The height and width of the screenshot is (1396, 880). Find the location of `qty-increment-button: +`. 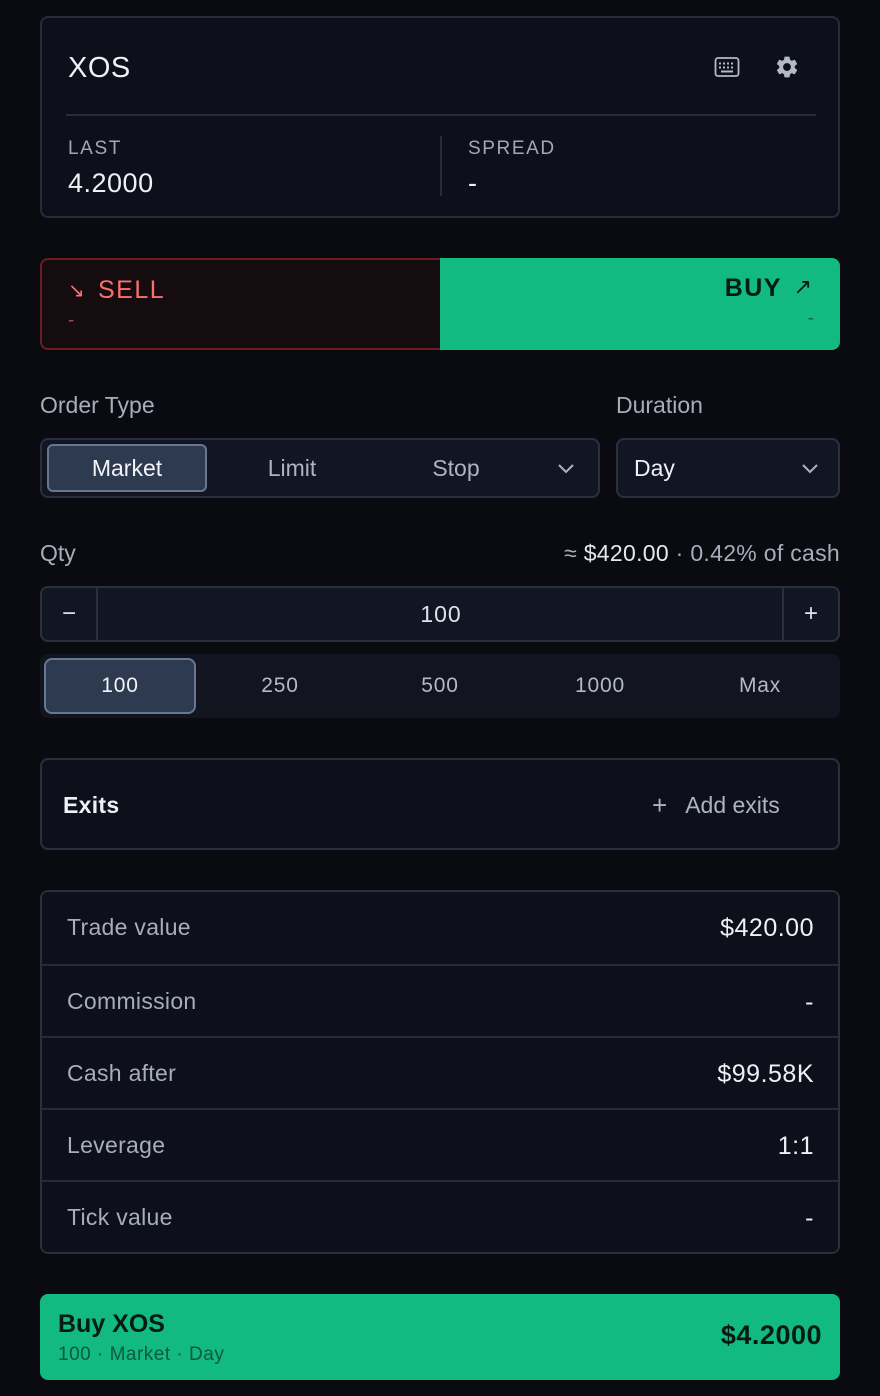

qty-increment-button: + is located at coordinates (810, 614).